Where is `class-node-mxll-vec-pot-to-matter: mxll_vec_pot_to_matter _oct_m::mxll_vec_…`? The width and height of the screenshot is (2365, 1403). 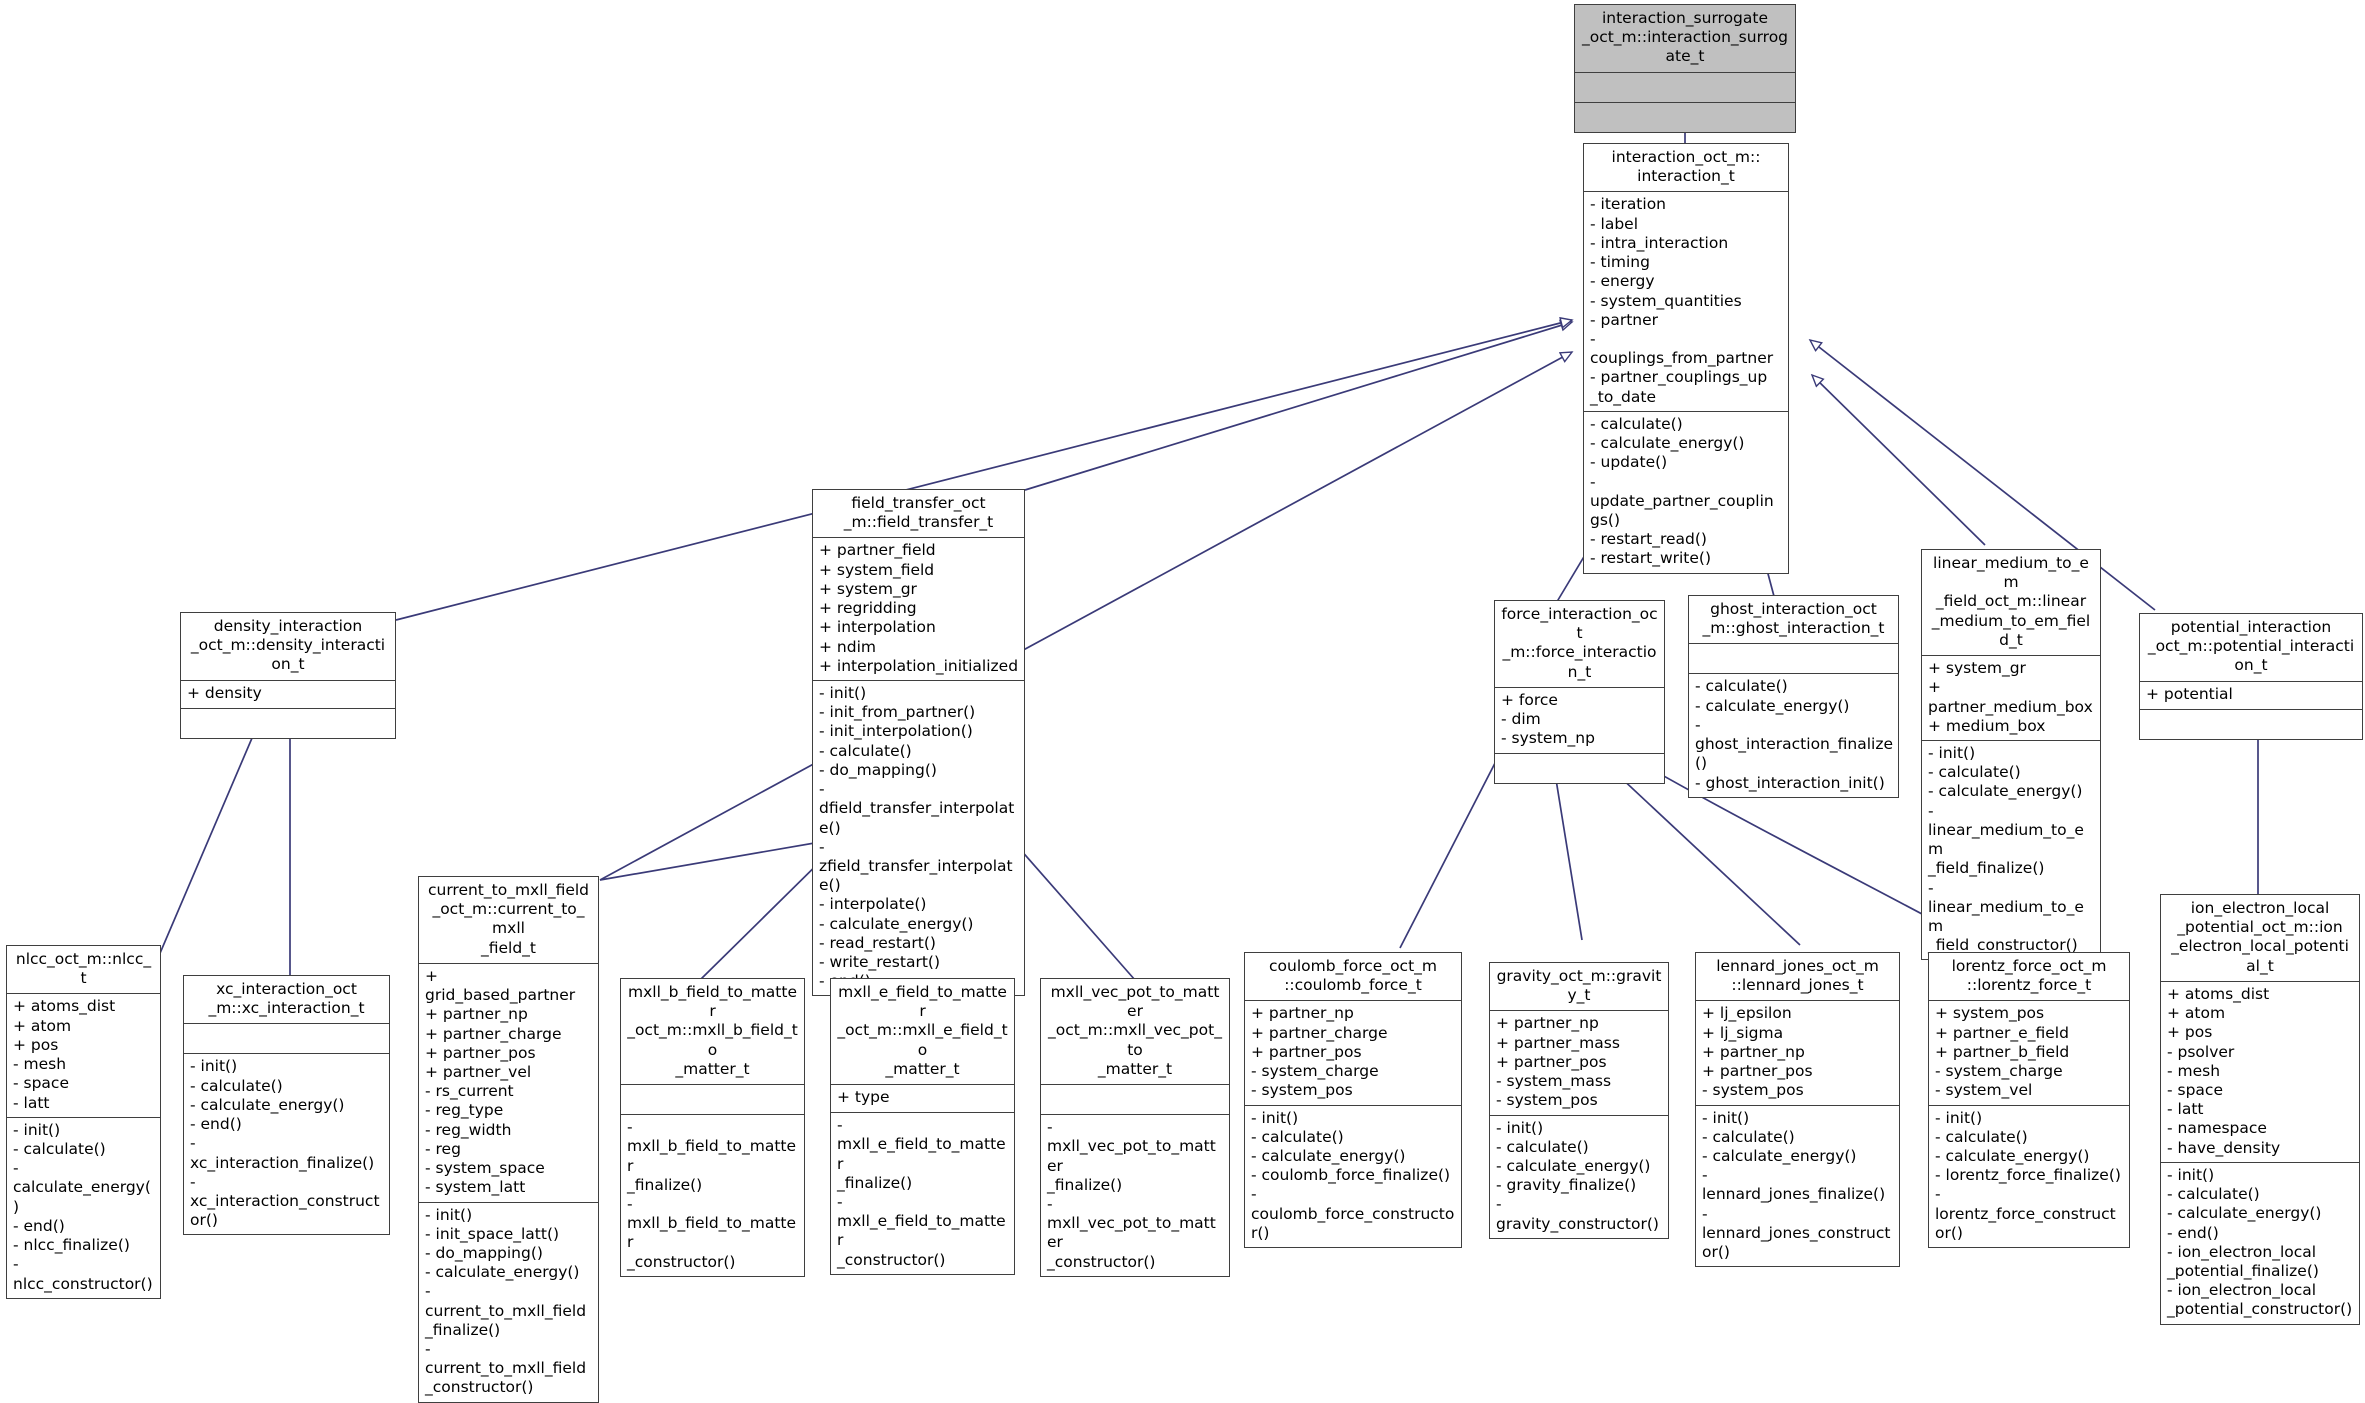 class-node-mxll-vec-pot-to-matter: mxll_vec_pot_to_matter _oct_m::mxll_vec_… is located at coordinates (1135, 1127).